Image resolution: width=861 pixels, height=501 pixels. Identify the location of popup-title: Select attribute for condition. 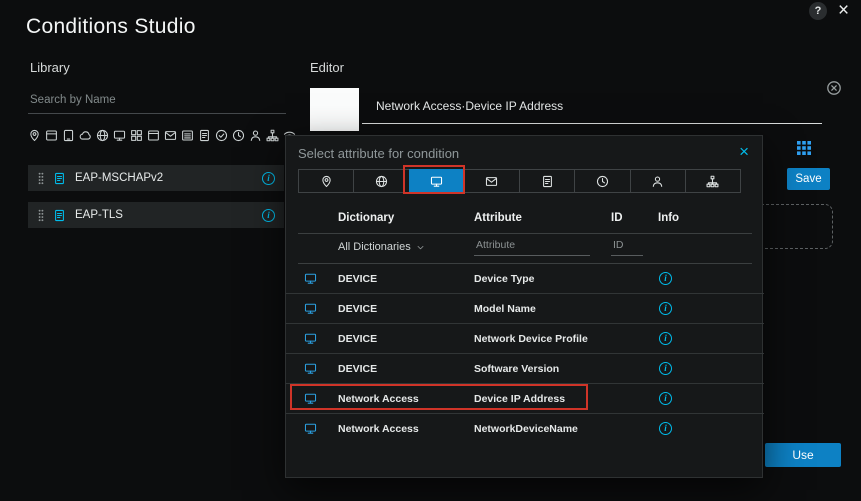
(379, 153).